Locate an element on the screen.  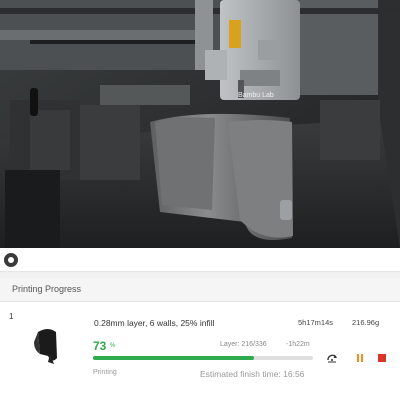
progress-bar is located at coordinates (203, 358).